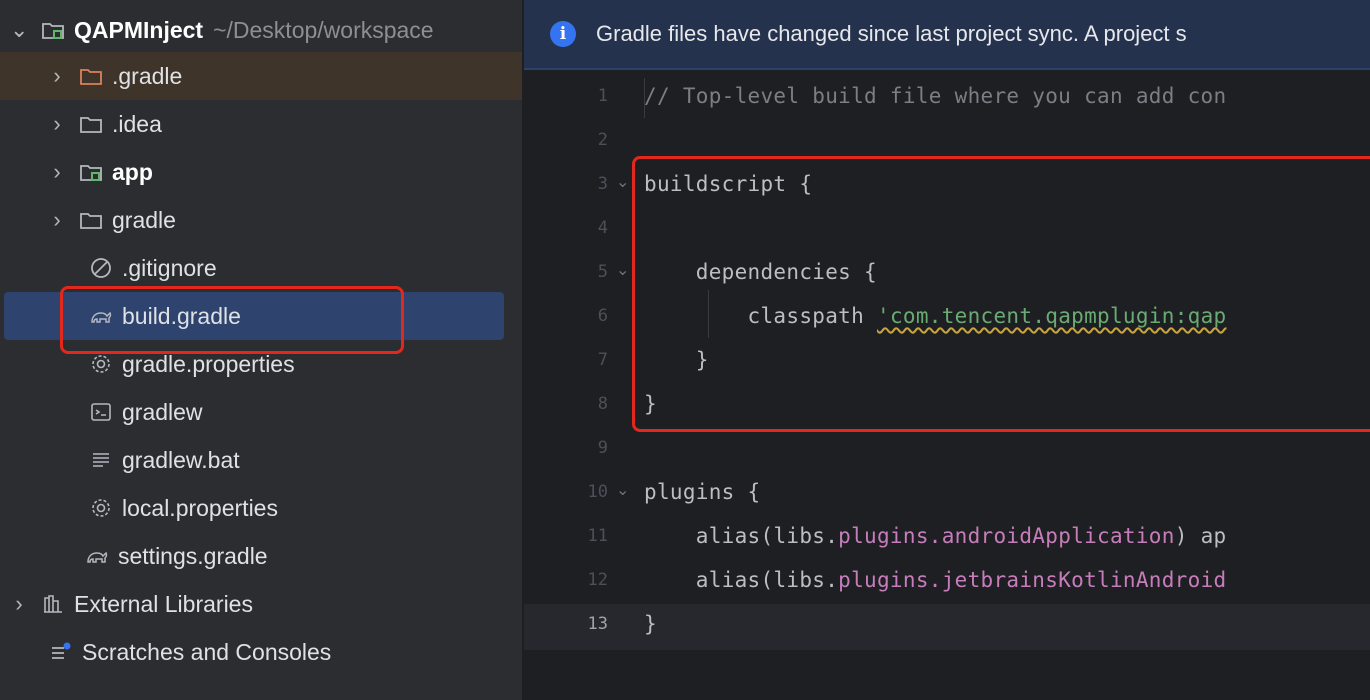 This screenshot has height=700, width=1370. What do you see at coordinates (1200, 536) in the screenshot?
I see `code-token-tail: ) ap` at bounding box center [1200, 536].